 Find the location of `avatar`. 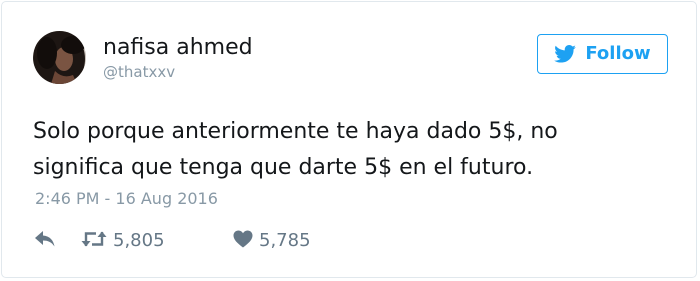

avatar is located at coordinates (59, 57).